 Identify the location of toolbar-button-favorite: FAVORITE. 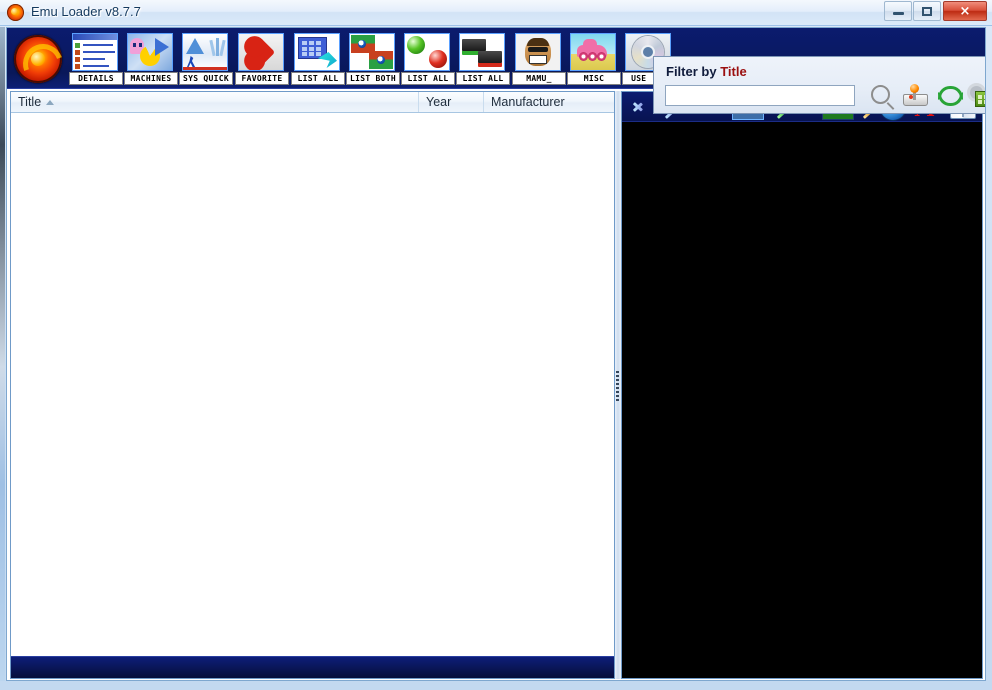
(262, 59).